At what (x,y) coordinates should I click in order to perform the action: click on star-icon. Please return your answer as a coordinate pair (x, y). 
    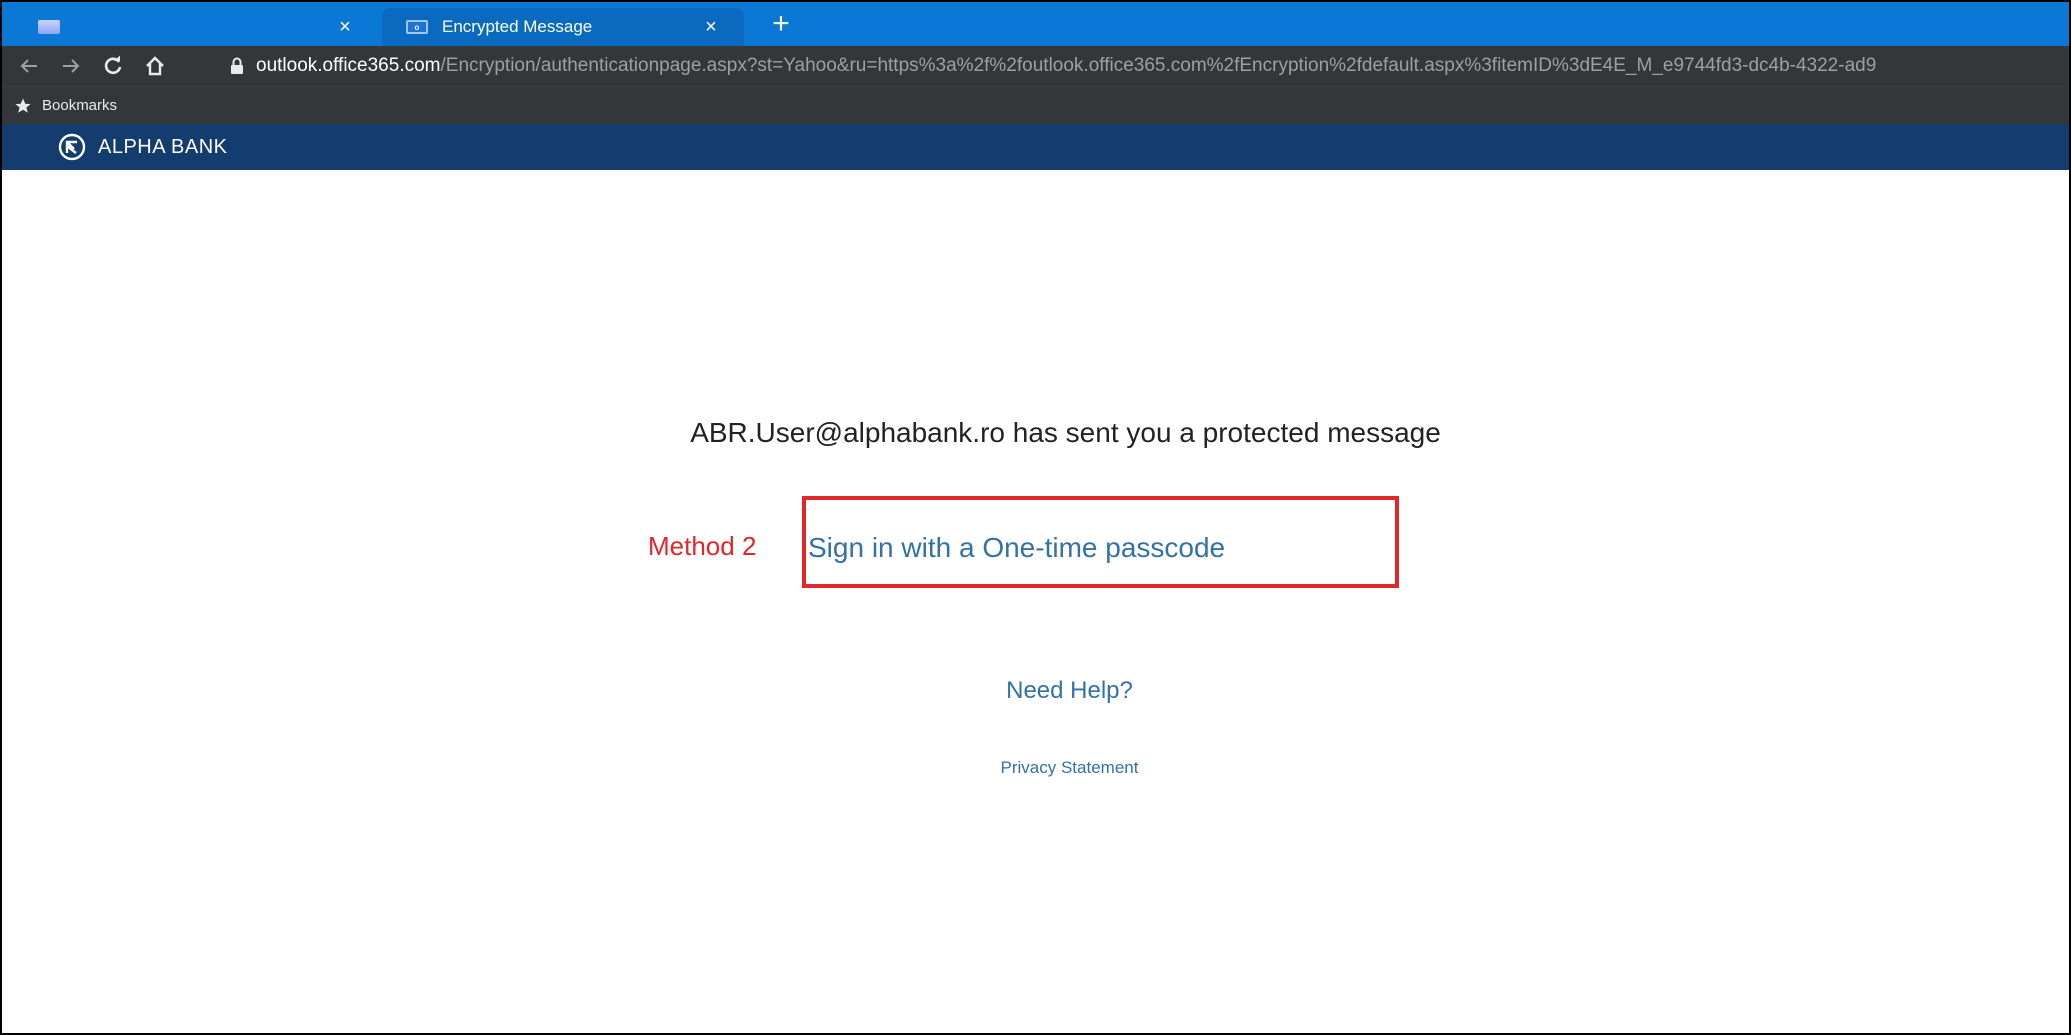
    Looking at the image, I should click on (23, 106).